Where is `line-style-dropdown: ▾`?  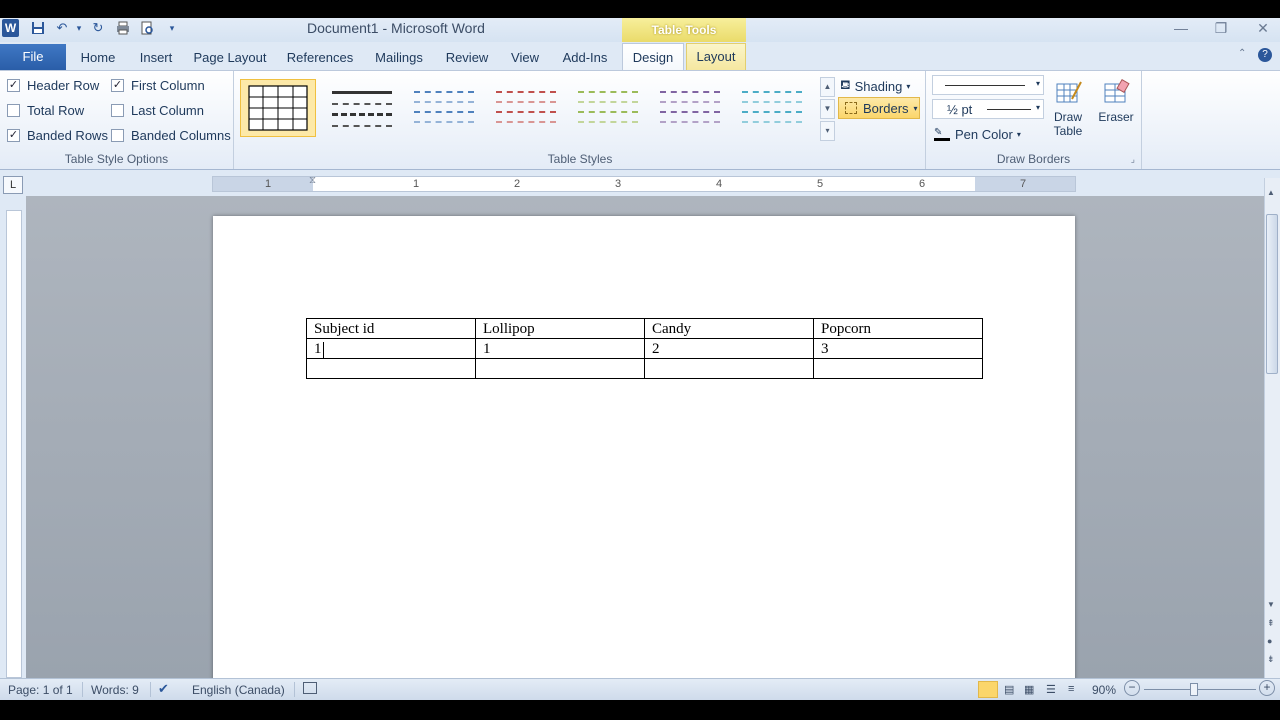 line-style-dropdown: ▾ is located at coordinates (988, 85).